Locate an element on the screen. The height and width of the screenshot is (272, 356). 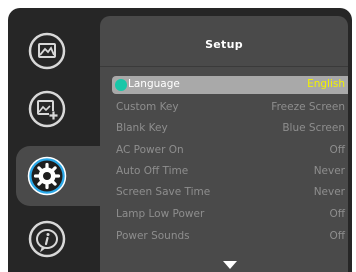
menu-item-label: Screen Save Time is located at coordinates (163, 192).